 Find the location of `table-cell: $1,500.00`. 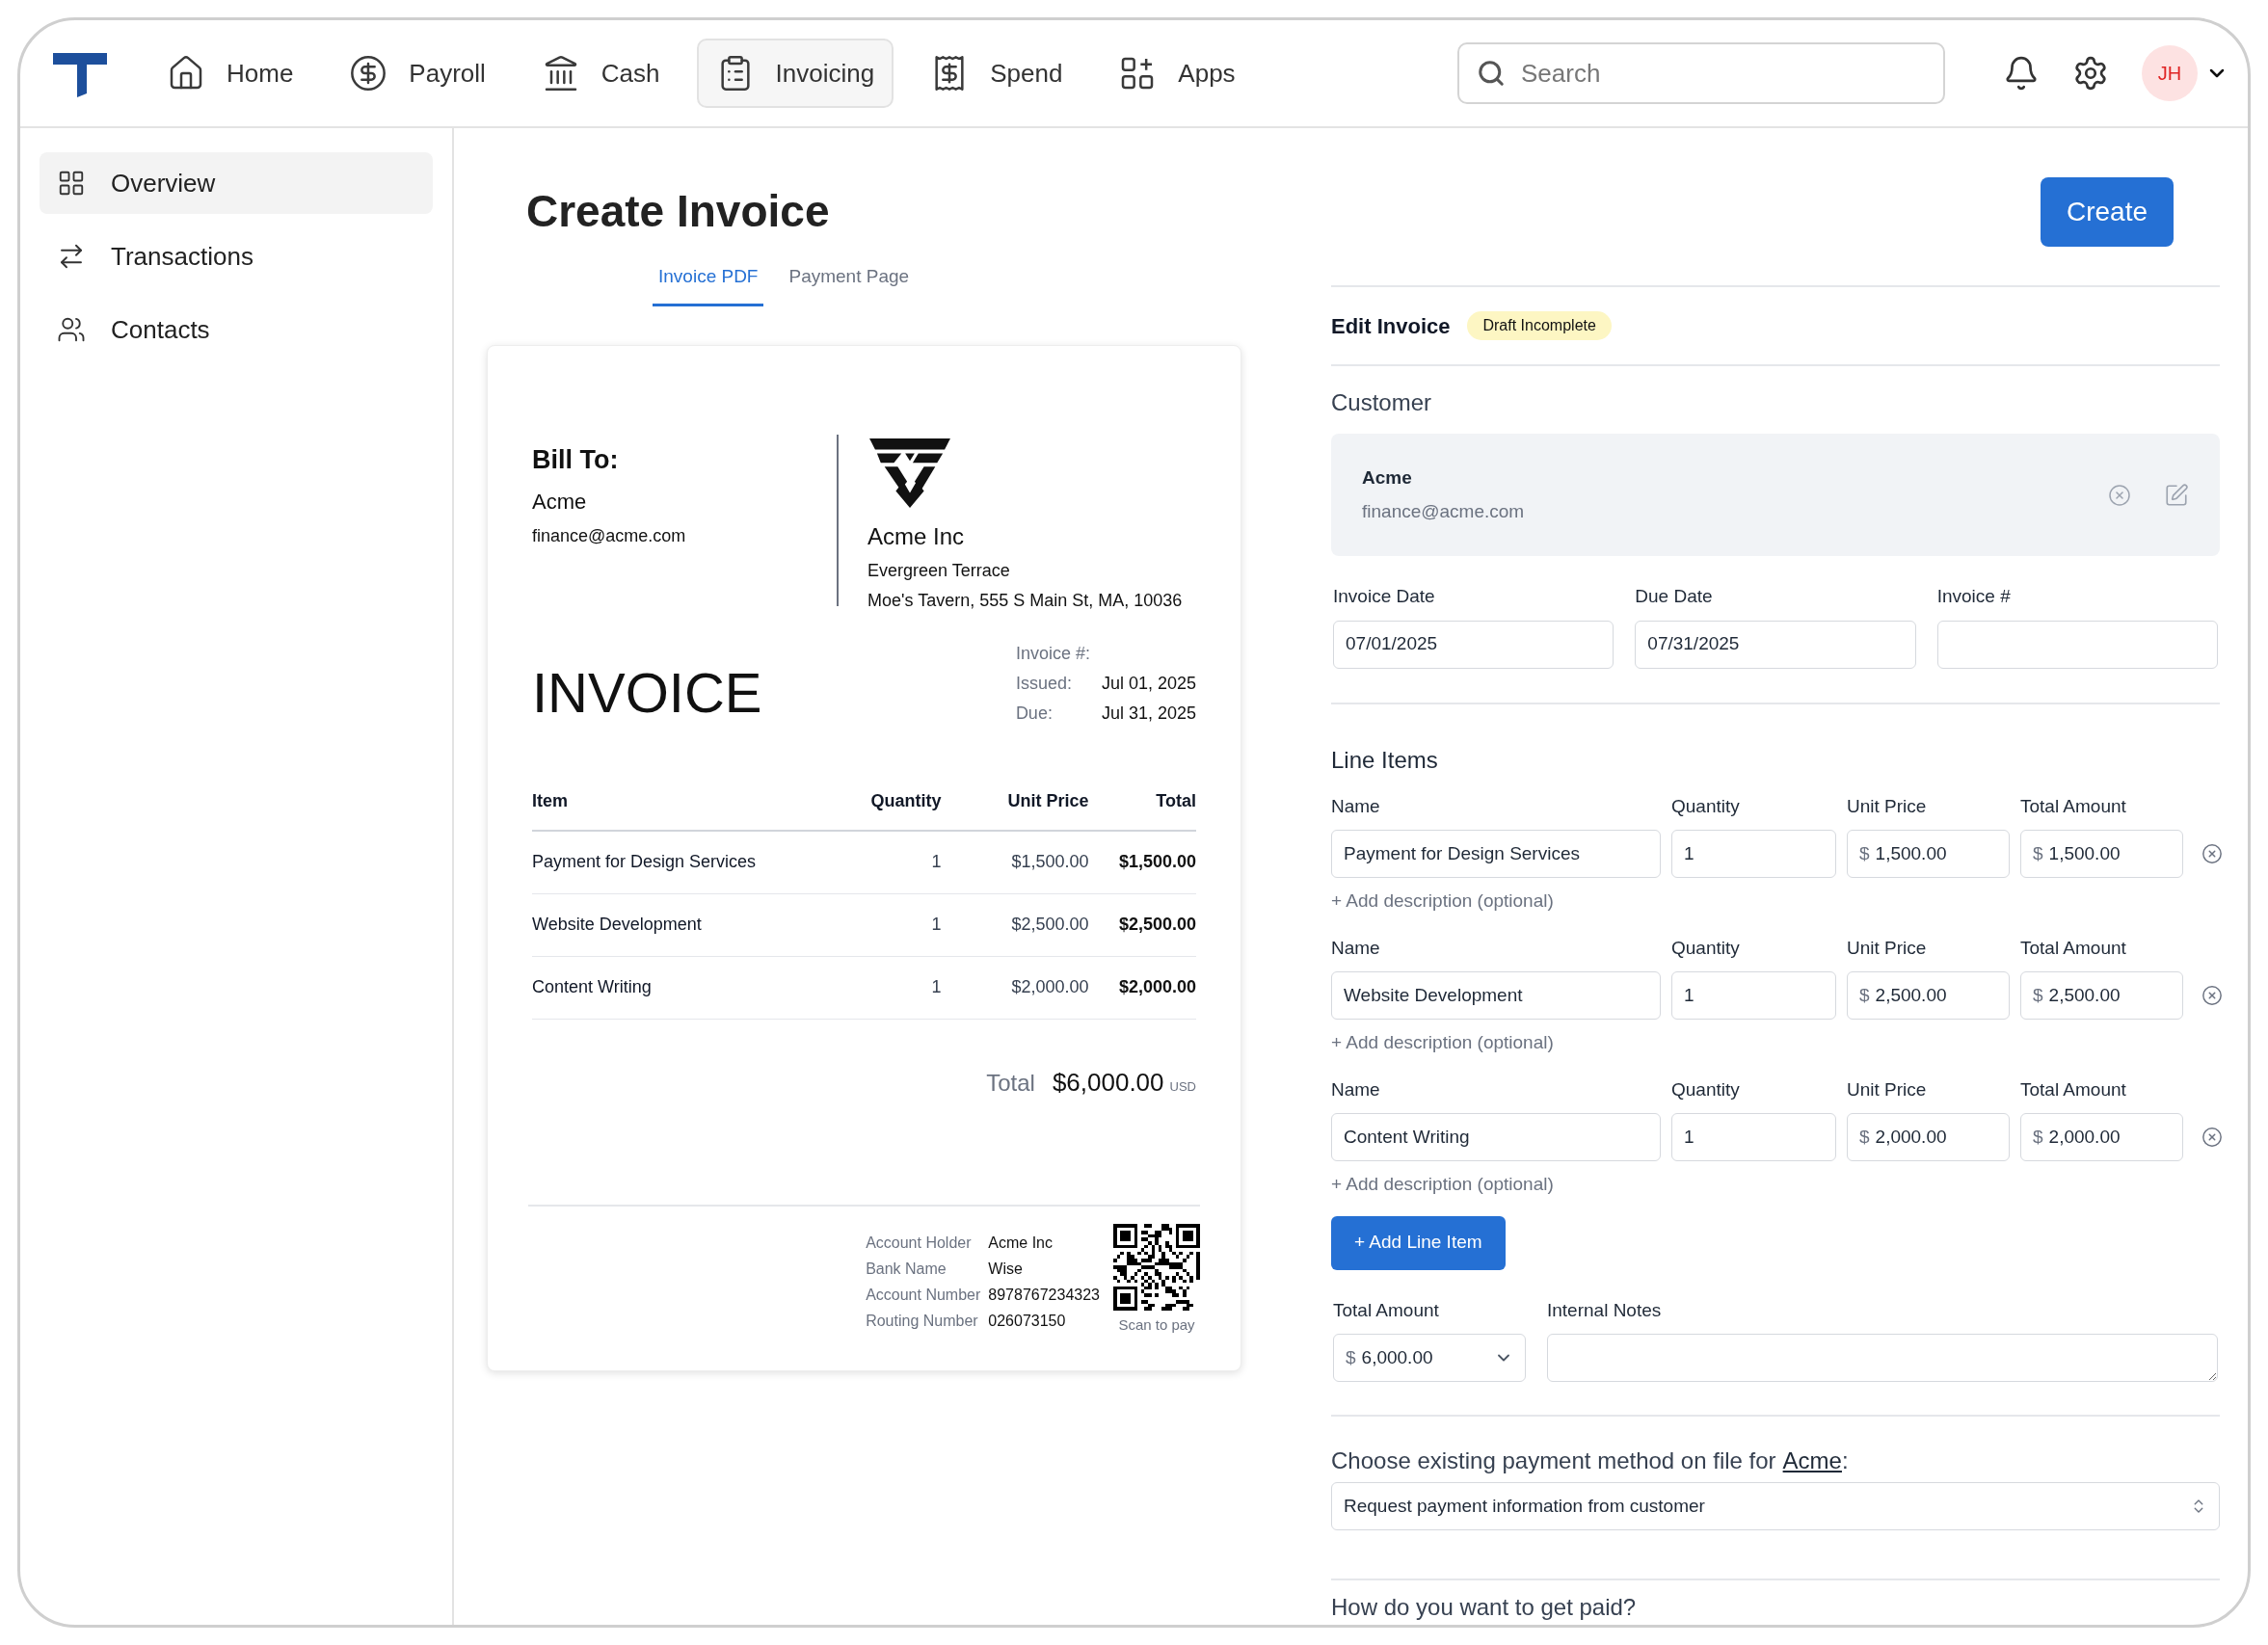

table-cell: $1,500.00 is located at coordinates (1142, 862).